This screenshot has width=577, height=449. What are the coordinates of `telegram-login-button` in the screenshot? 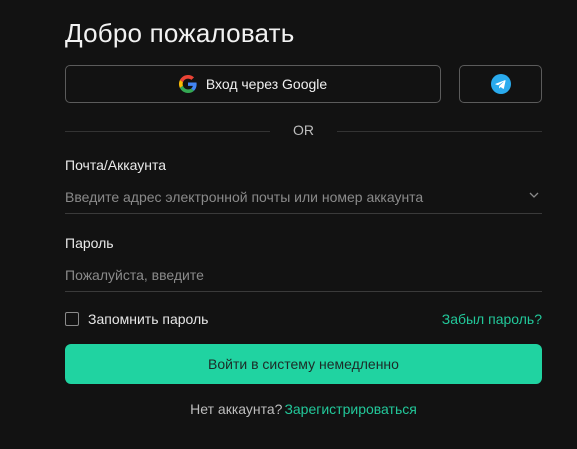 It's located at (500, 84).